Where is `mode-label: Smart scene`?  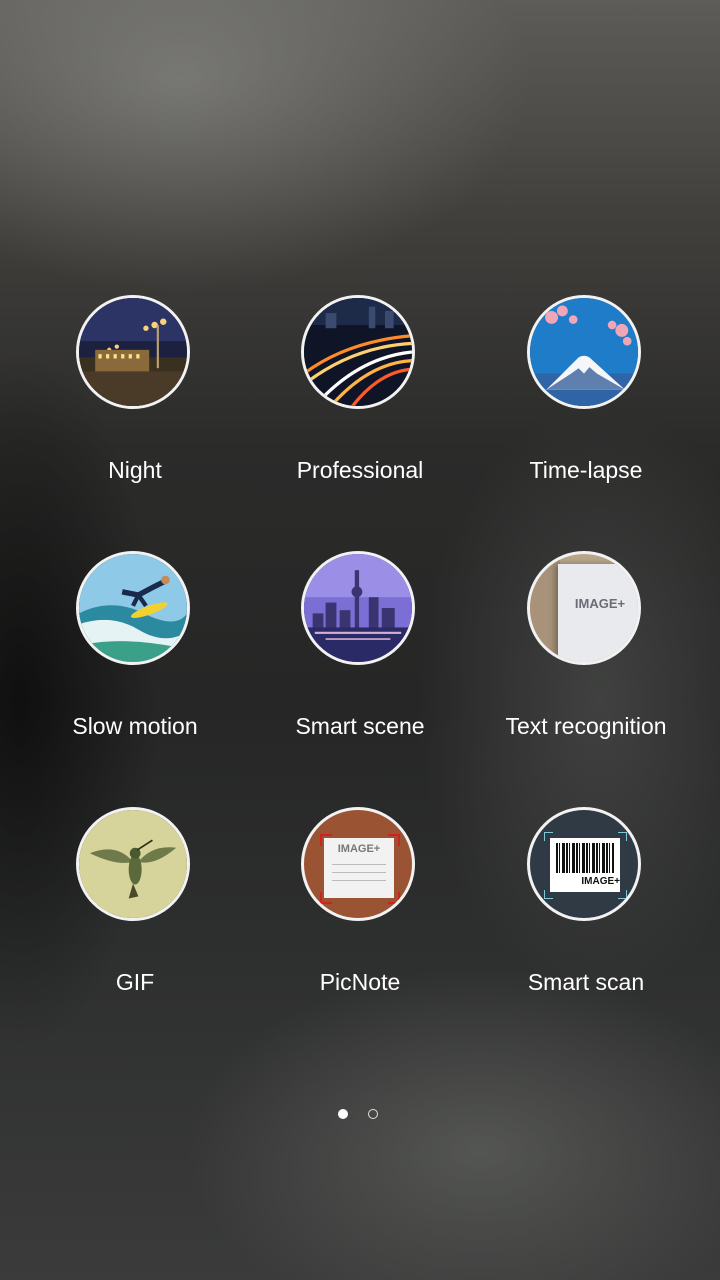
mode-label: Smart scene is located at coordinates (360, 726).